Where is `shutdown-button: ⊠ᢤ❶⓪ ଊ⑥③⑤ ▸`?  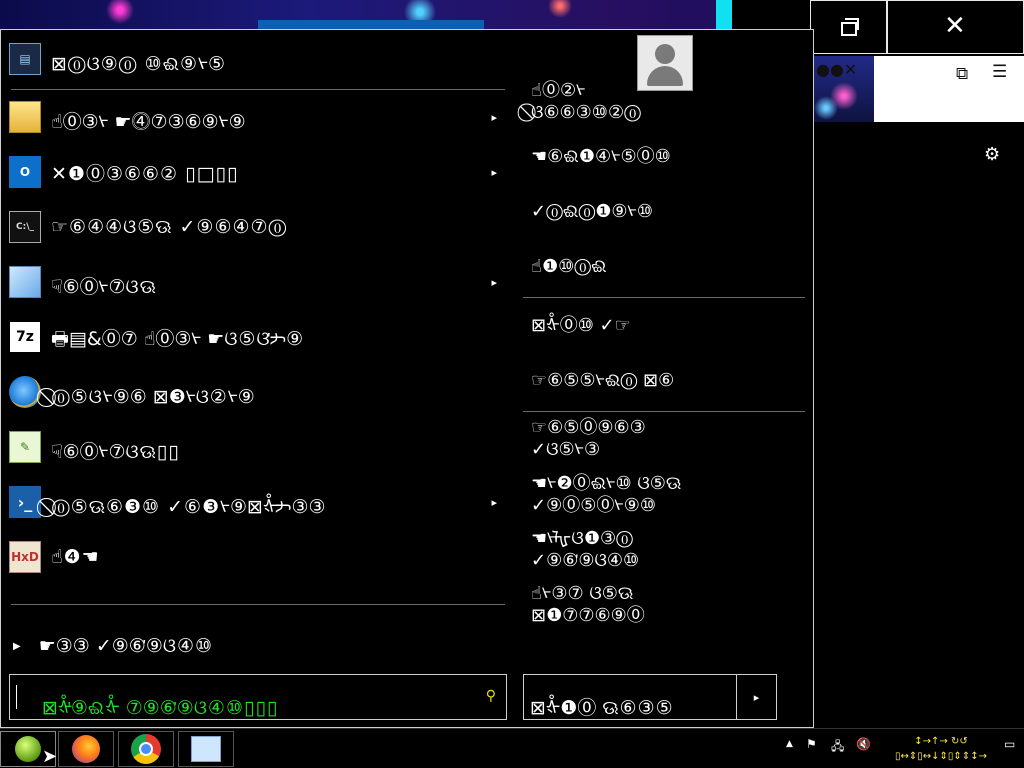
shutdown-button: ⊠ᢤ❶⓪ ଊ⑥③⑤ ▸ is located at coordinates (650, 697).